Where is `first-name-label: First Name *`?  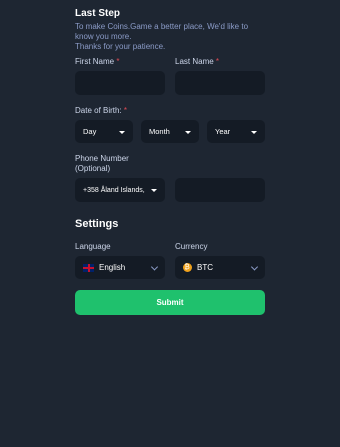 first-name-label: First Name * is located at coordinates (97, 62).